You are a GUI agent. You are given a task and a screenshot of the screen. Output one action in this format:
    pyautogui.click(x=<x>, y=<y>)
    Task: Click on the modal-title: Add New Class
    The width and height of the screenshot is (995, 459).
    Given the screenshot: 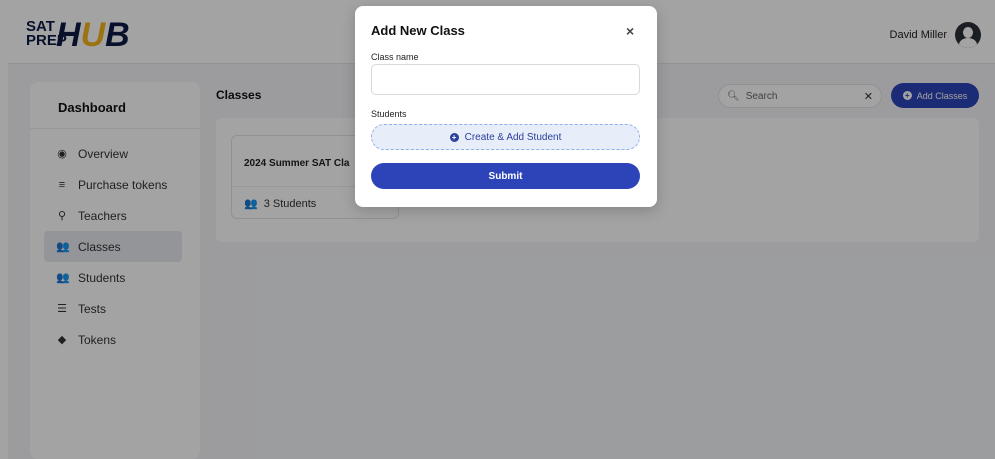 What is the action you would take?
    pyautogui.click(x=418, y=30)
    